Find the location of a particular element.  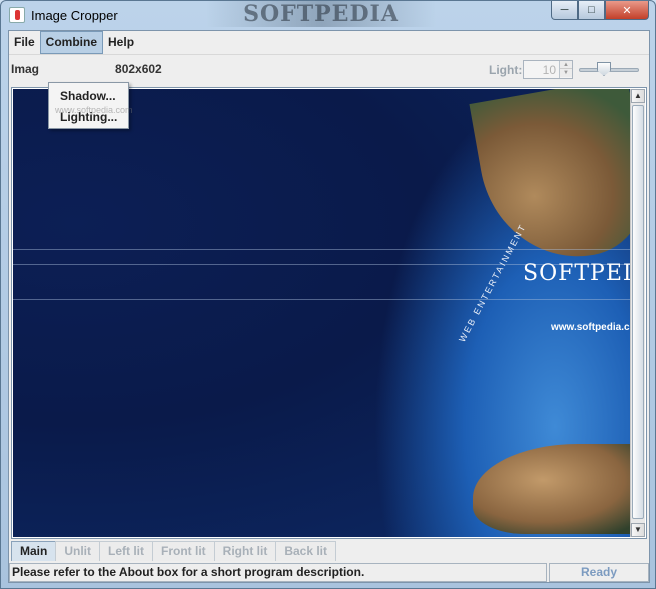

window-controls: ─ □ ✕ is located at coordinates (600, 11).